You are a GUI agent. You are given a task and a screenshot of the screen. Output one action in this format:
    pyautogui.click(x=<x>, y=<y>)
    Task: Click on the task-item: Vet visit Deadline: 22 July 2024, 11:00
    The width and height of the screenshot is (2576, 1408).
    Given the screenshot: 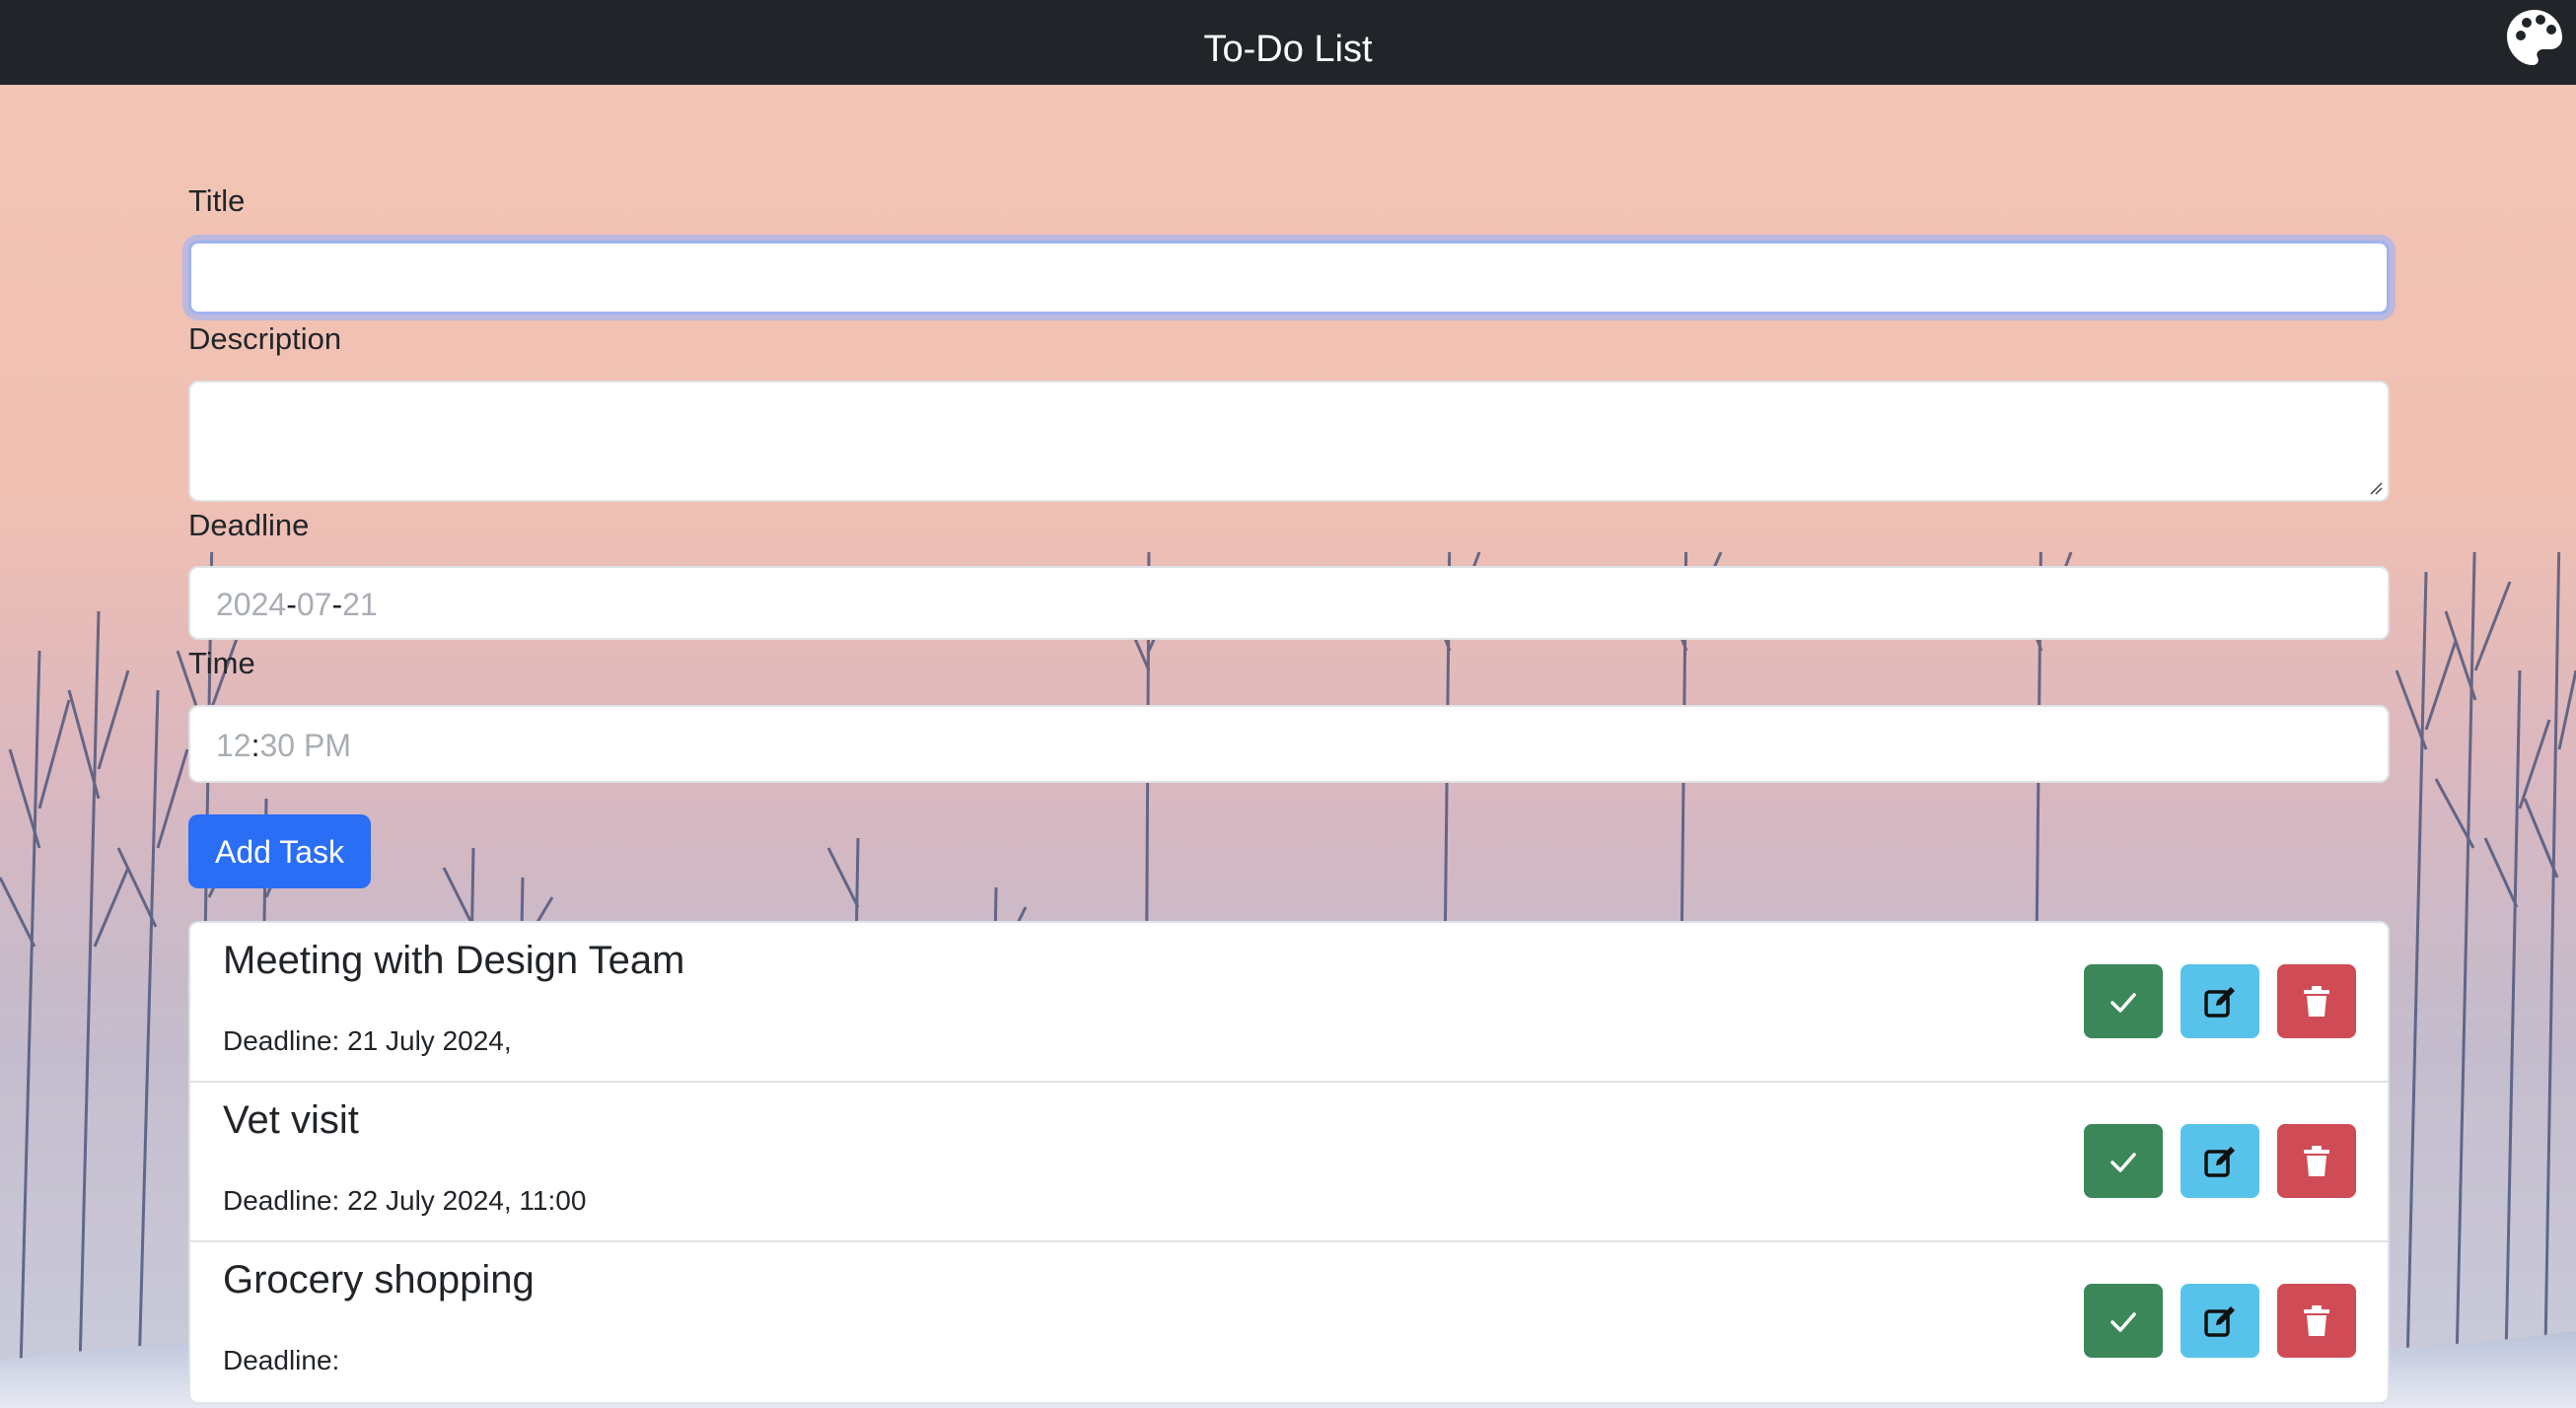 What is the action you would take?
    pyautogui.click(x=1289, y=1162)
    